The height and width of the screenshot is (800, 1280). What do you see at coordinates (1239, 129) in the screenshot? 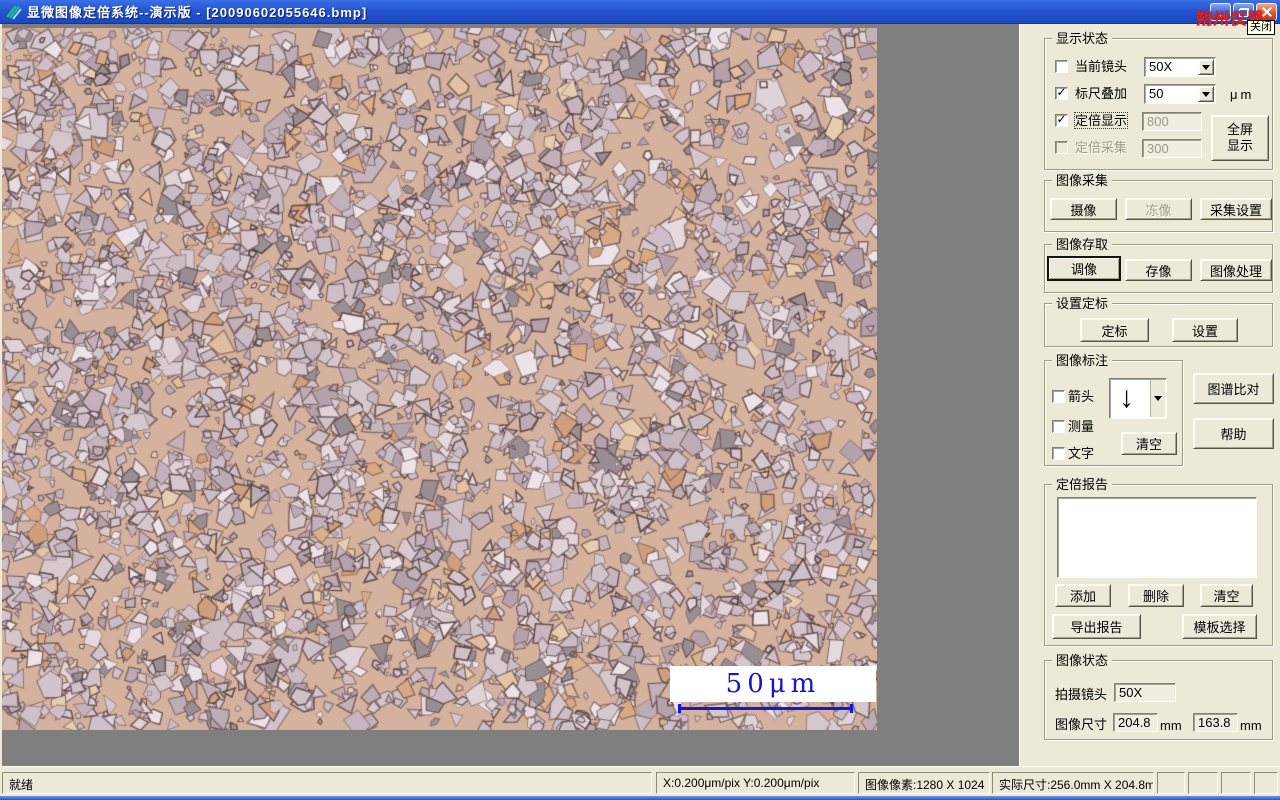
I see `fullscreen-label-line1: 全屏` at bounding box center [1239, 129].